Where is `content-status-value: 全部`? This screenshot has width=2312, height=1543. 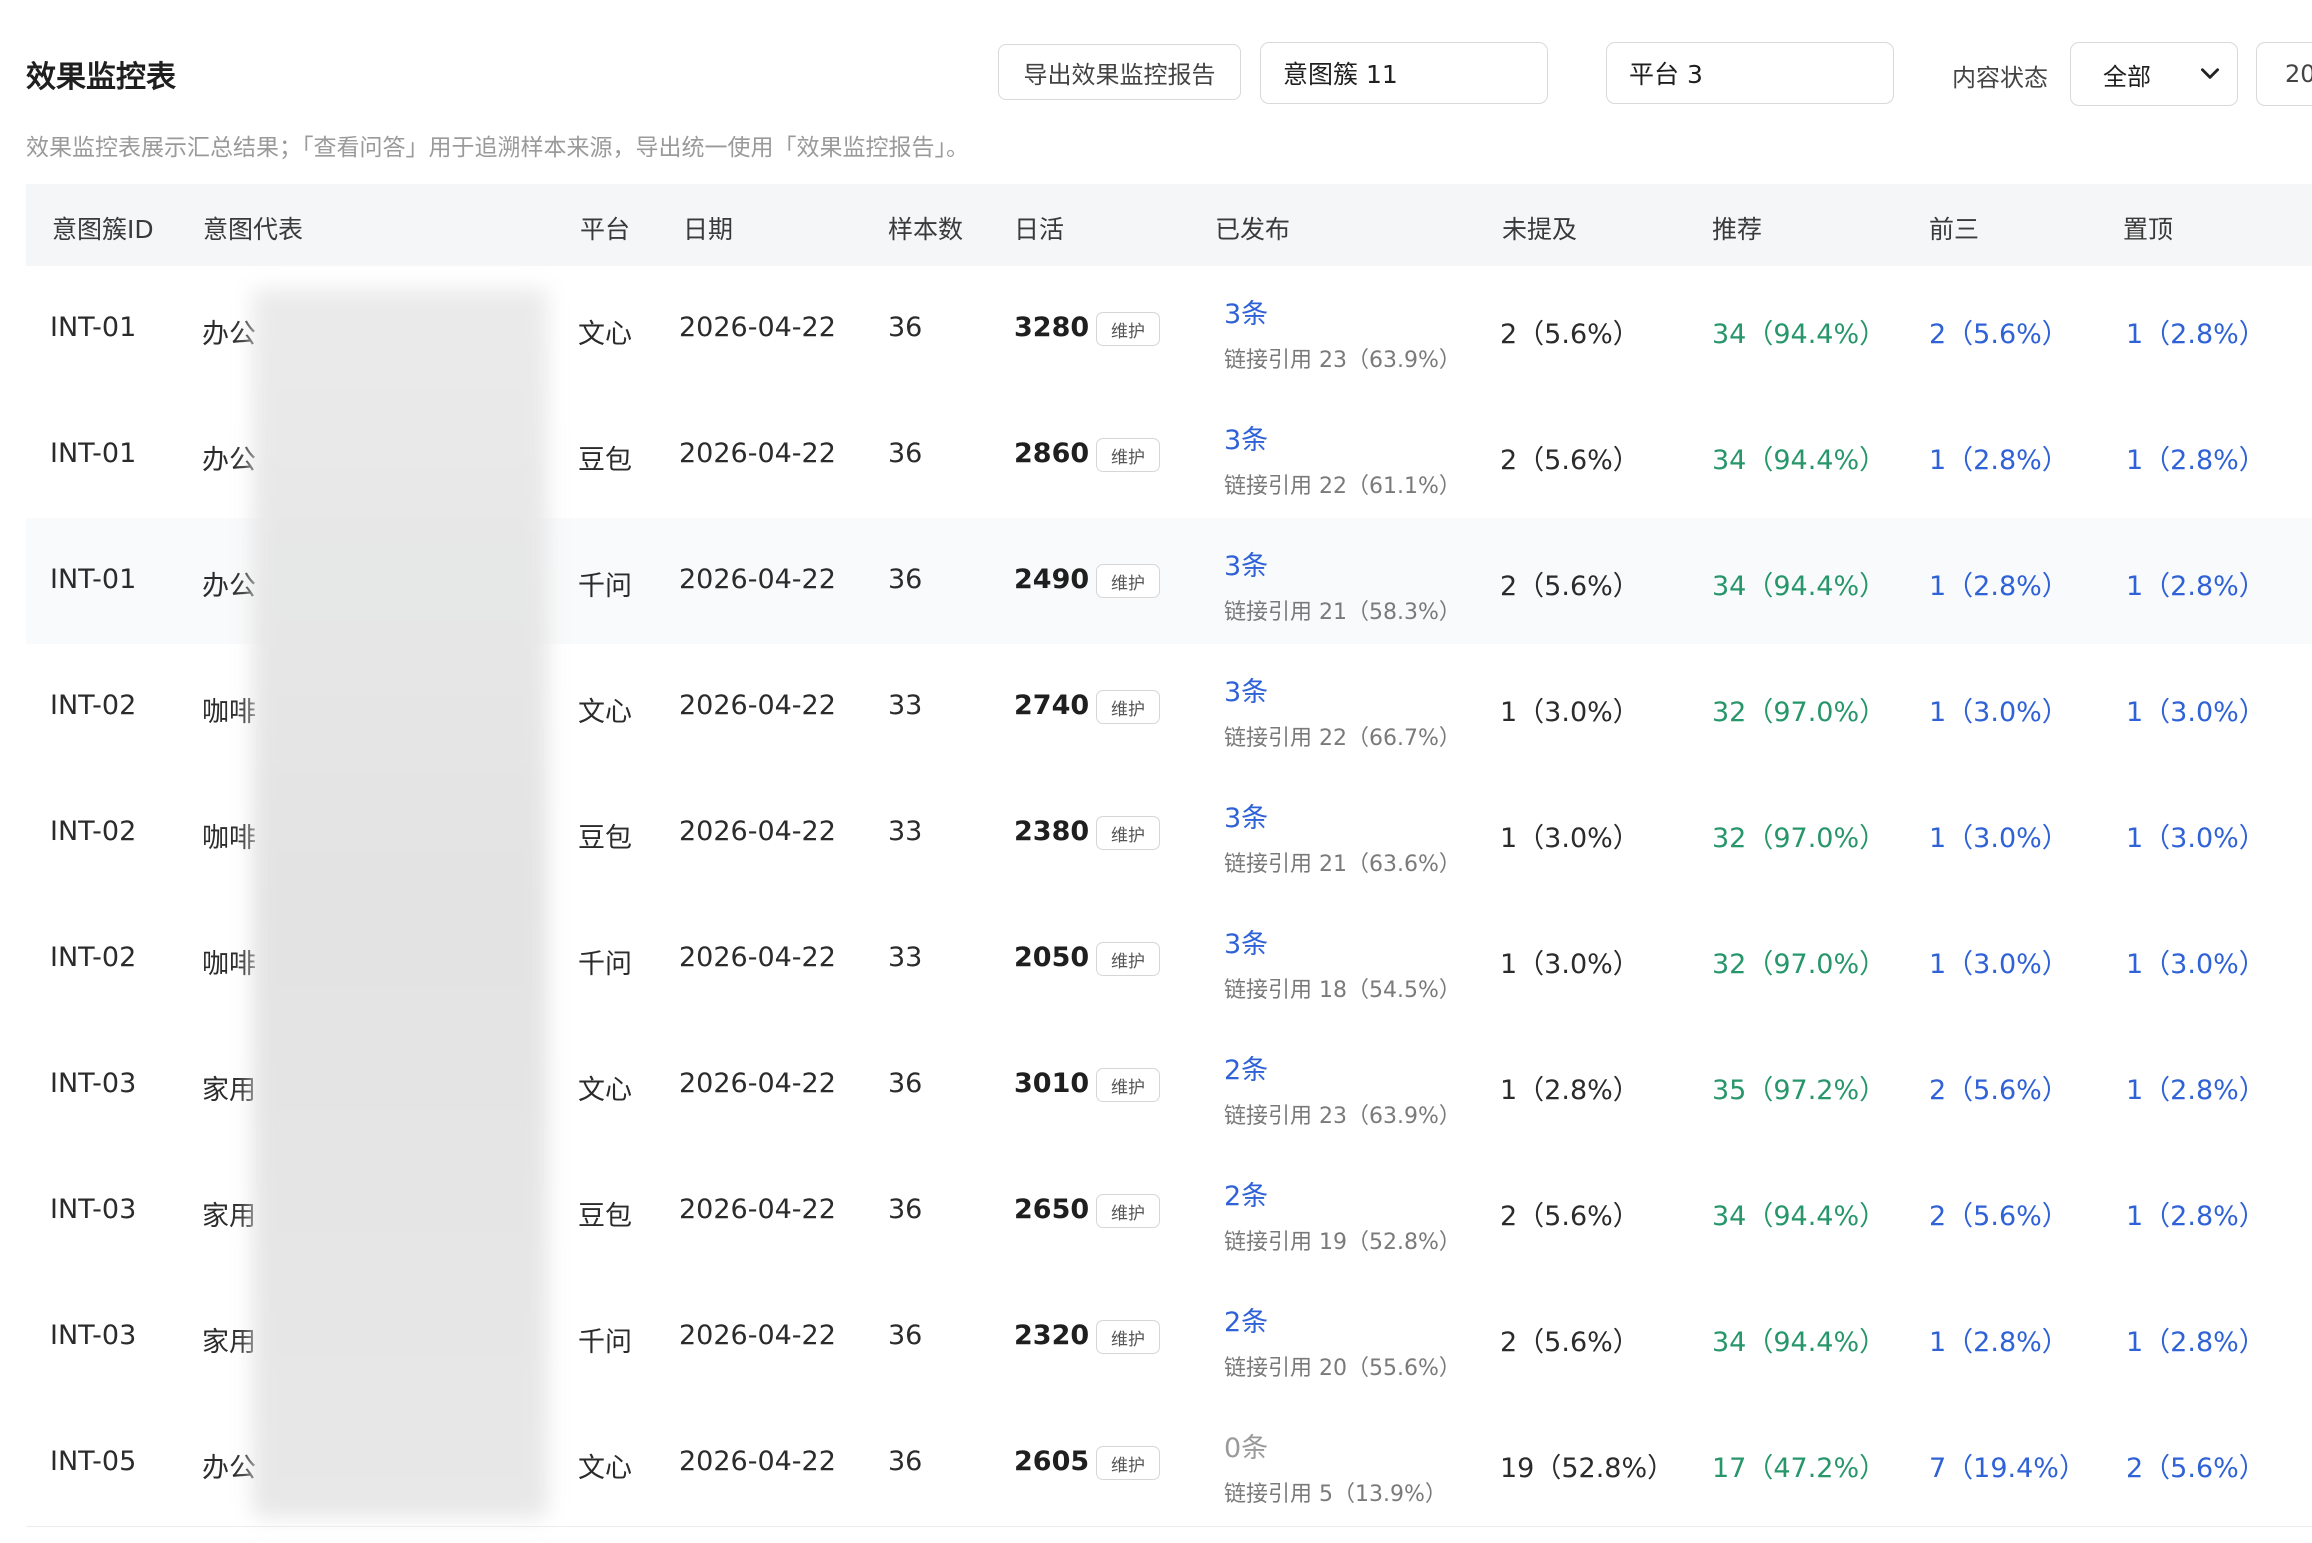
content-status-value: 全部 is located at coordinates (2127, 76).